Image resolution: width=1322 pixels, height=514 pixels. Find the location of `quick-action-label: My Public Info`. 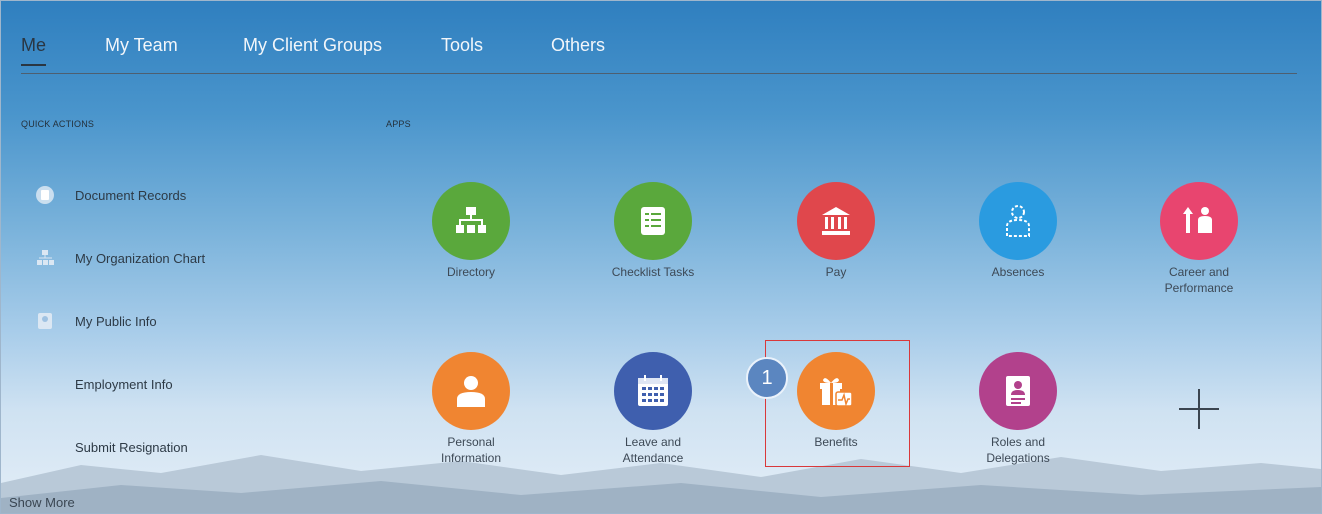

quick-action-label: My Public Info is located at coordinates (116, 321).